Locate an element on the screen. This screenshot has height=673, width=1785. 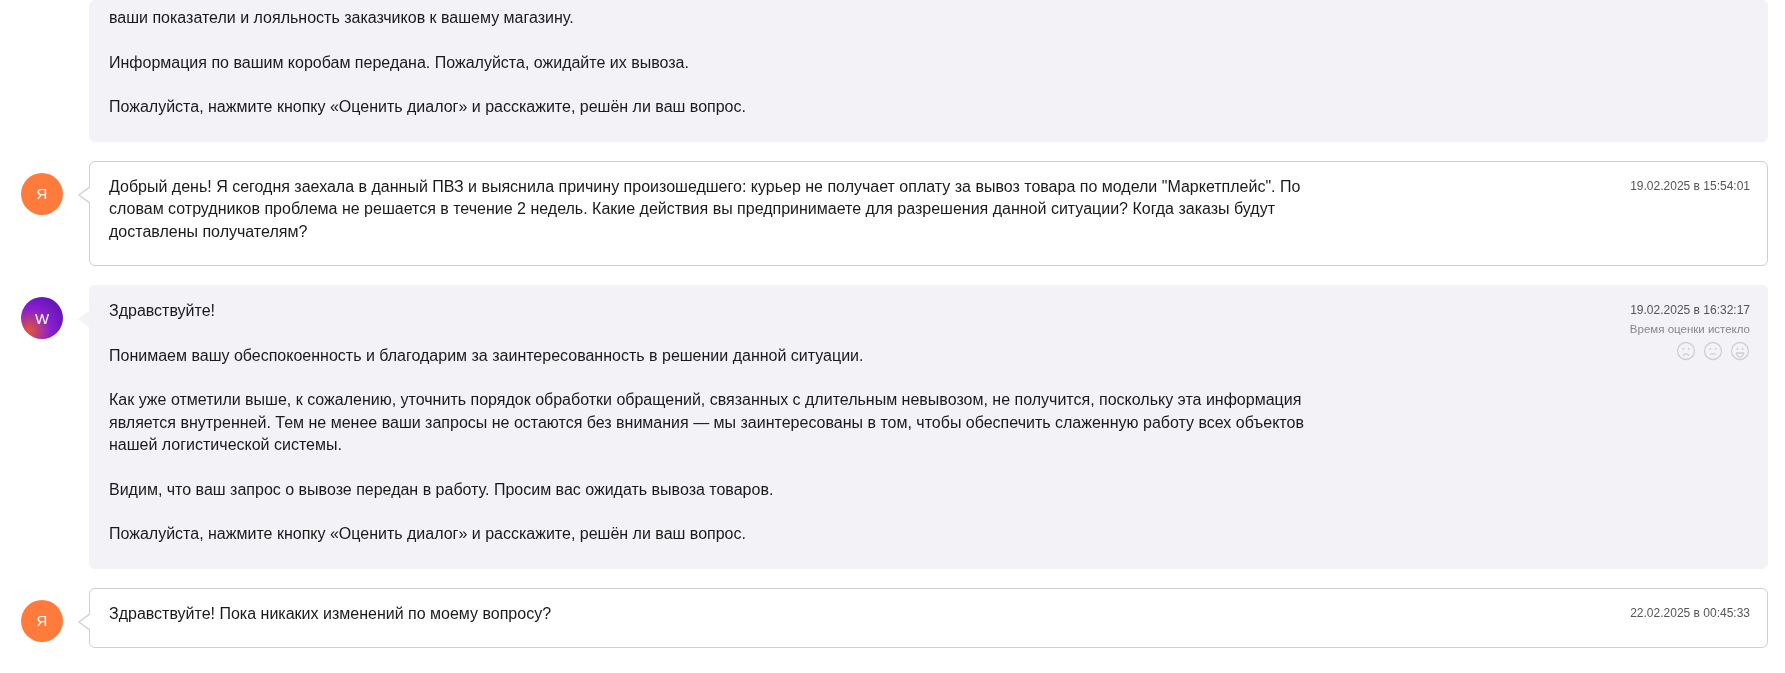
message-text: Информация по вашим коробам передана. Пожалуйста, ожидайте их вывоза. is located at coordinates (399, 62).